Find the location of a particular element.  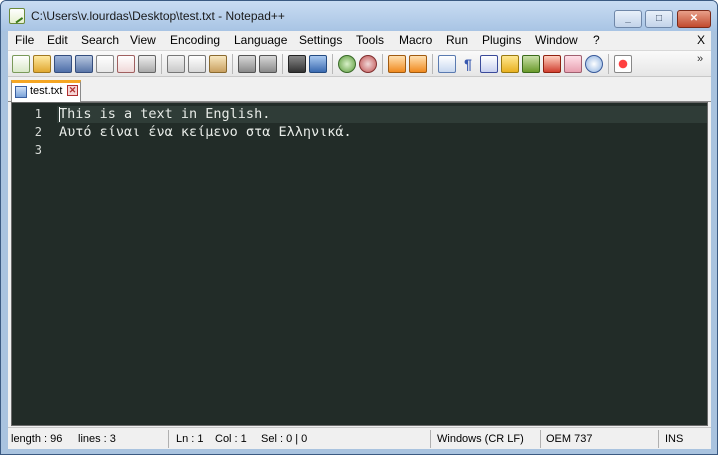

cut-icon is located at coordinates (176, 64).